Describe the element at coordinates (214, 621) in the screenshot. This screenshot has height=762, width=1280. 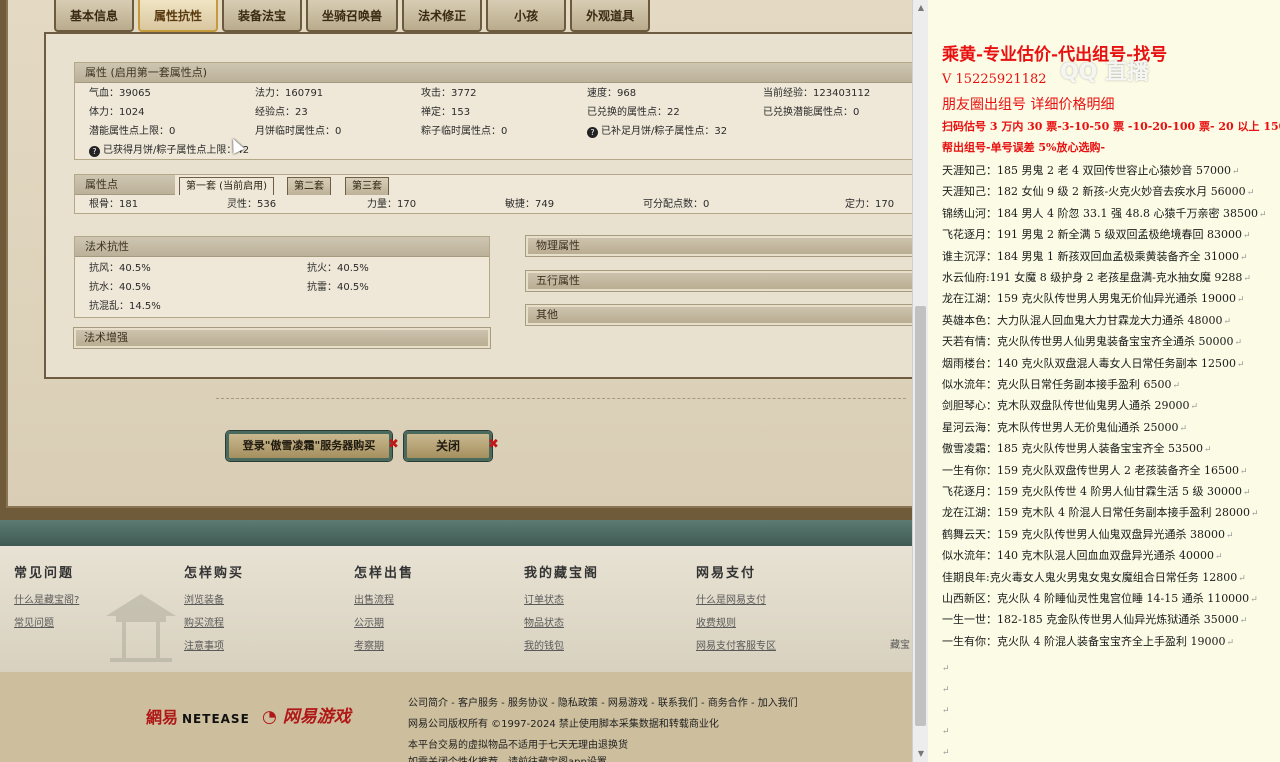
I see `footer-link: 购买流程` at that location.